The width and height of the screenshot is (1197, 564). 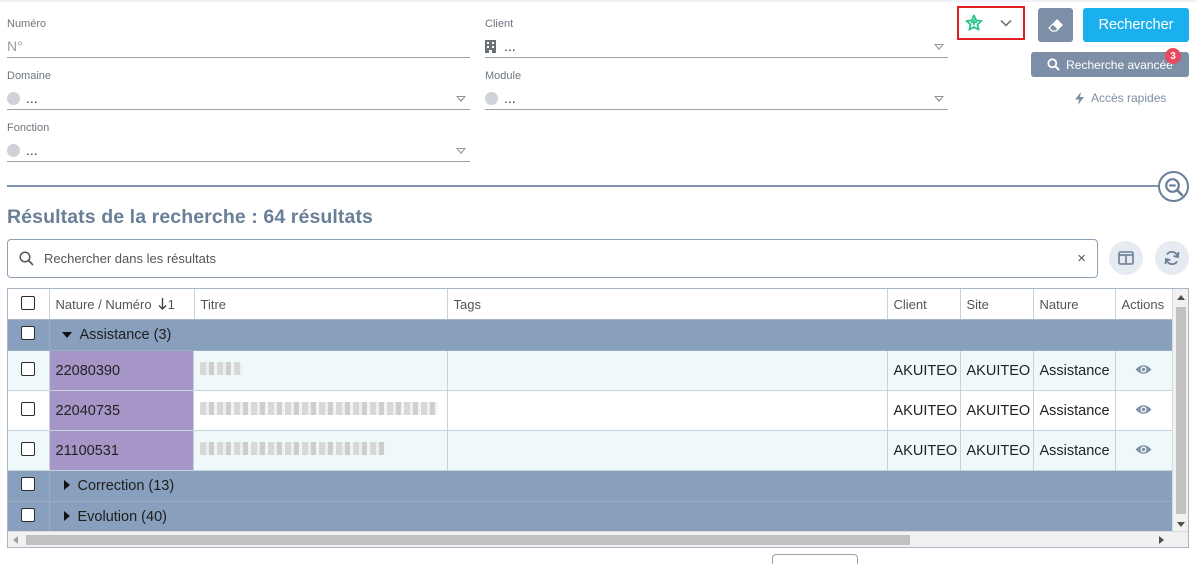 I want to click on lightning-icon, so click(x=1079, y=98).